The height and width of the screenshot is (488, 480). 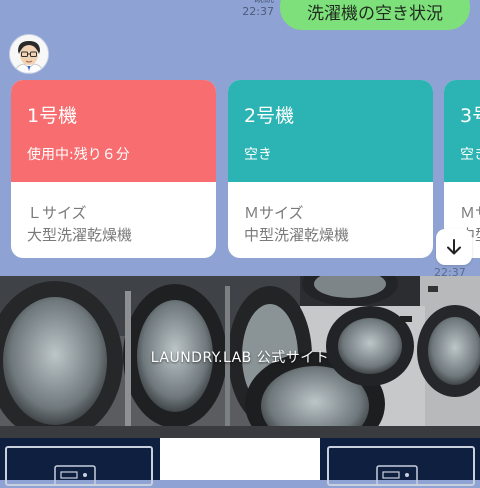 I want to click on rich-menu, so click(x=240, y=462).